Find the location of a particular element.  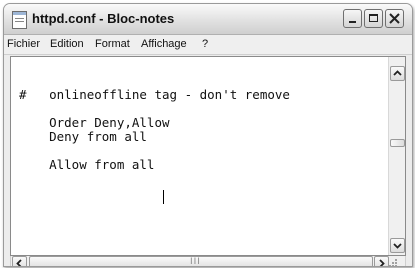

title-bar: httpd.conf - Bloc-notes is located at coordinates (208, 19).